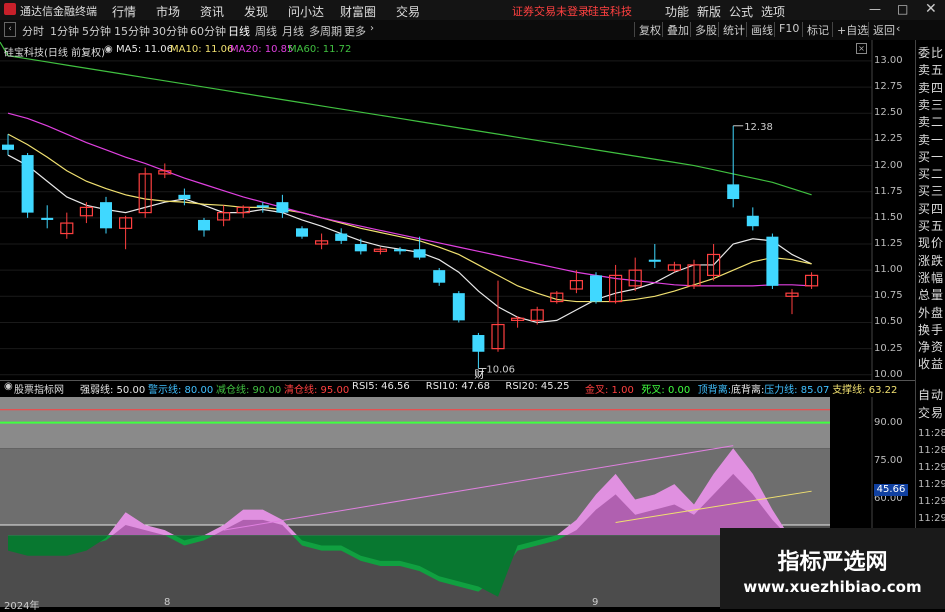 Image resolution: width=945 pixels, height=612 pixels. What do you see at coordinates (888, 348) in the screenshot?
I see `price-tick-11: 10.25` at bounding box center [888, 348].